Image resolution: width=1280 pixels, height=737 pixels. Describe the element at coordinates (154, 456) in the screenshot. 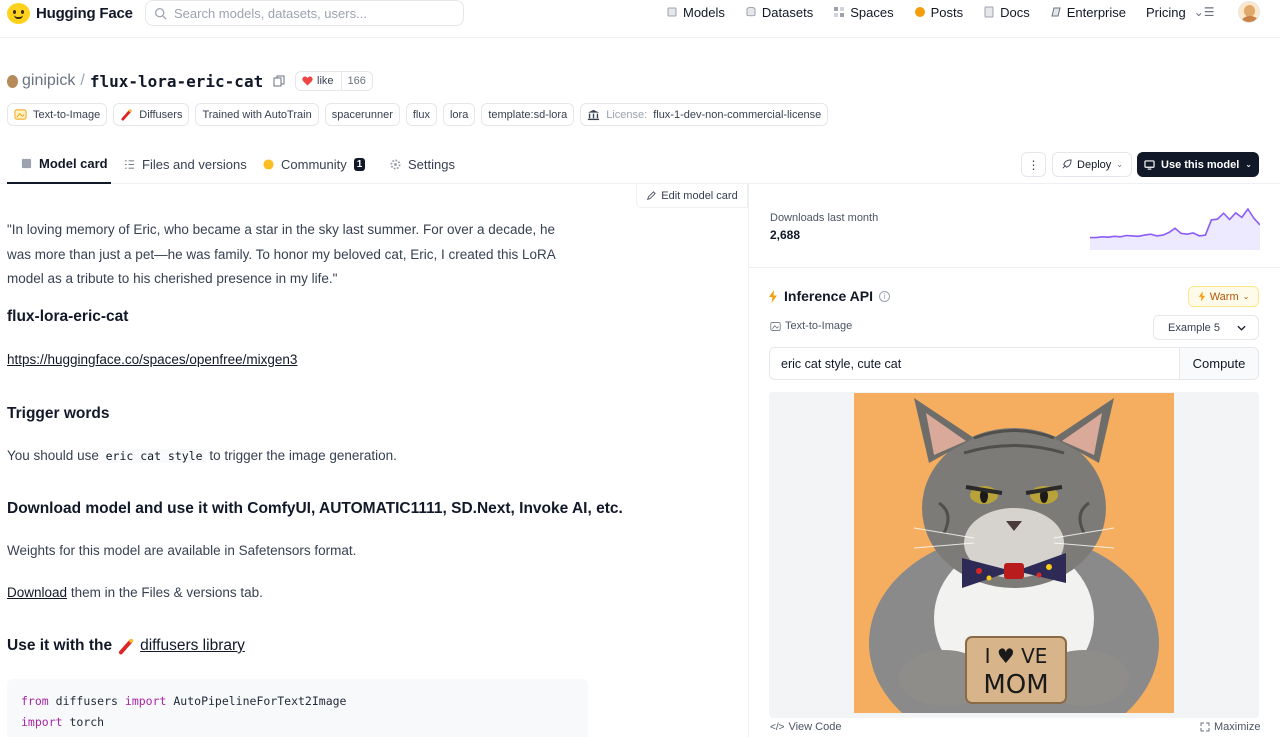

I see `trigger-code: eric cat style` at that location.